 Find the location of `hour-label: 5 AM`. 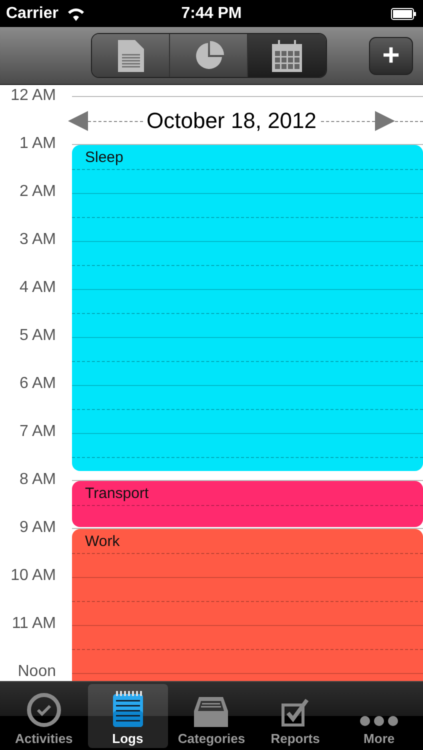

hour-label: 5 AM is located at coordinates (37, 336).